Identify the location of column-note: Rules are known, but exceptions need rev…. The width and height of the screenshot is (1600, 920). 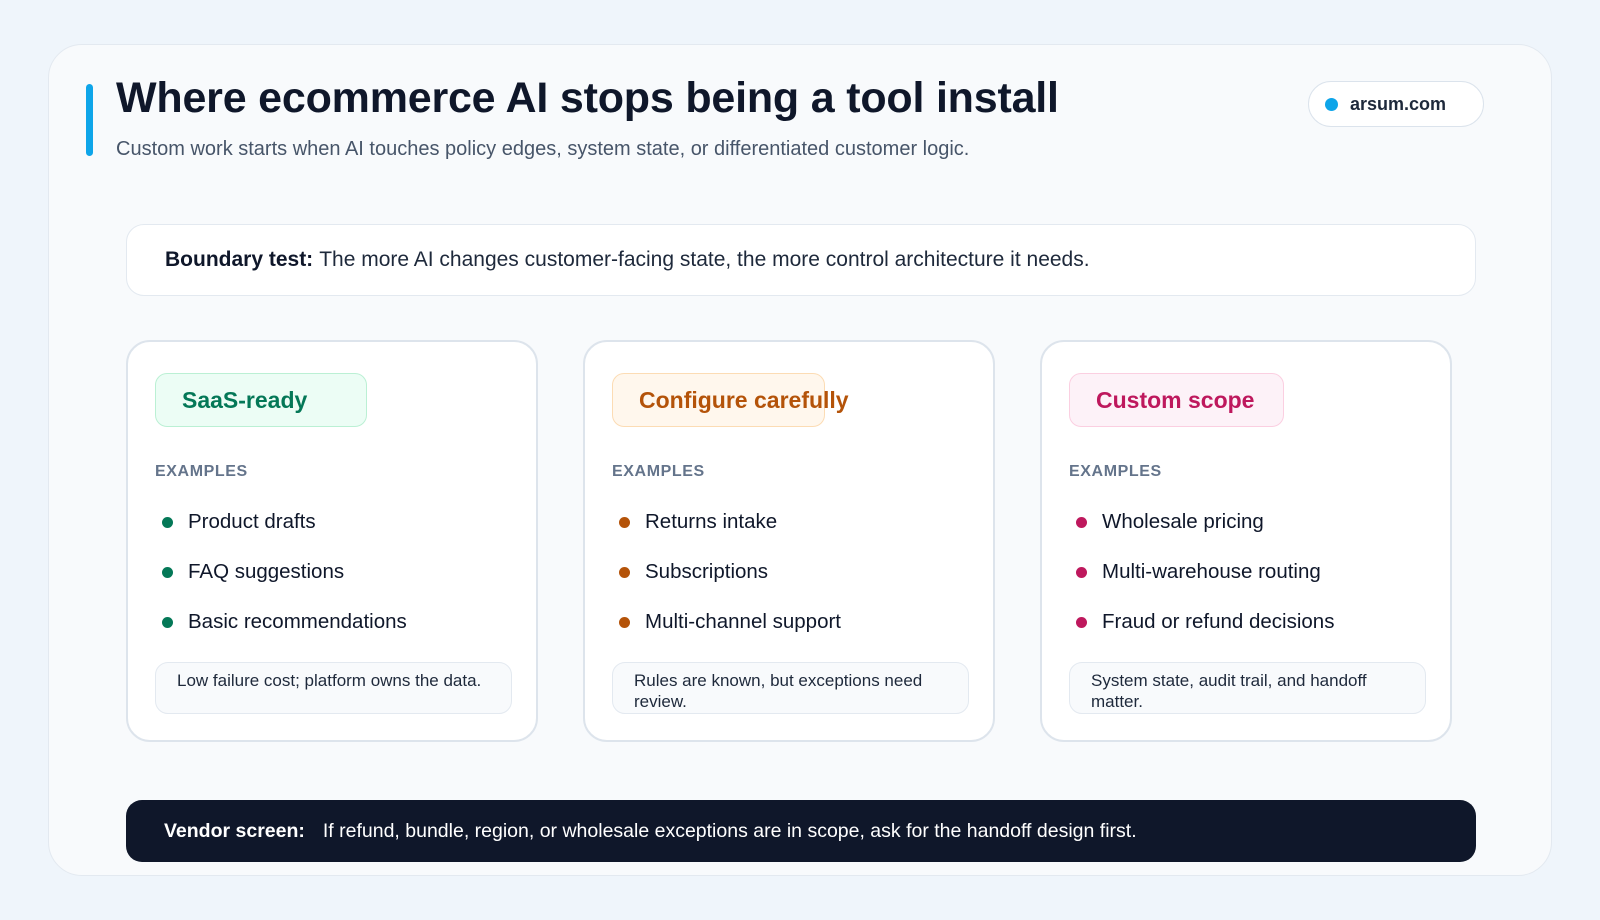
(790, 688).